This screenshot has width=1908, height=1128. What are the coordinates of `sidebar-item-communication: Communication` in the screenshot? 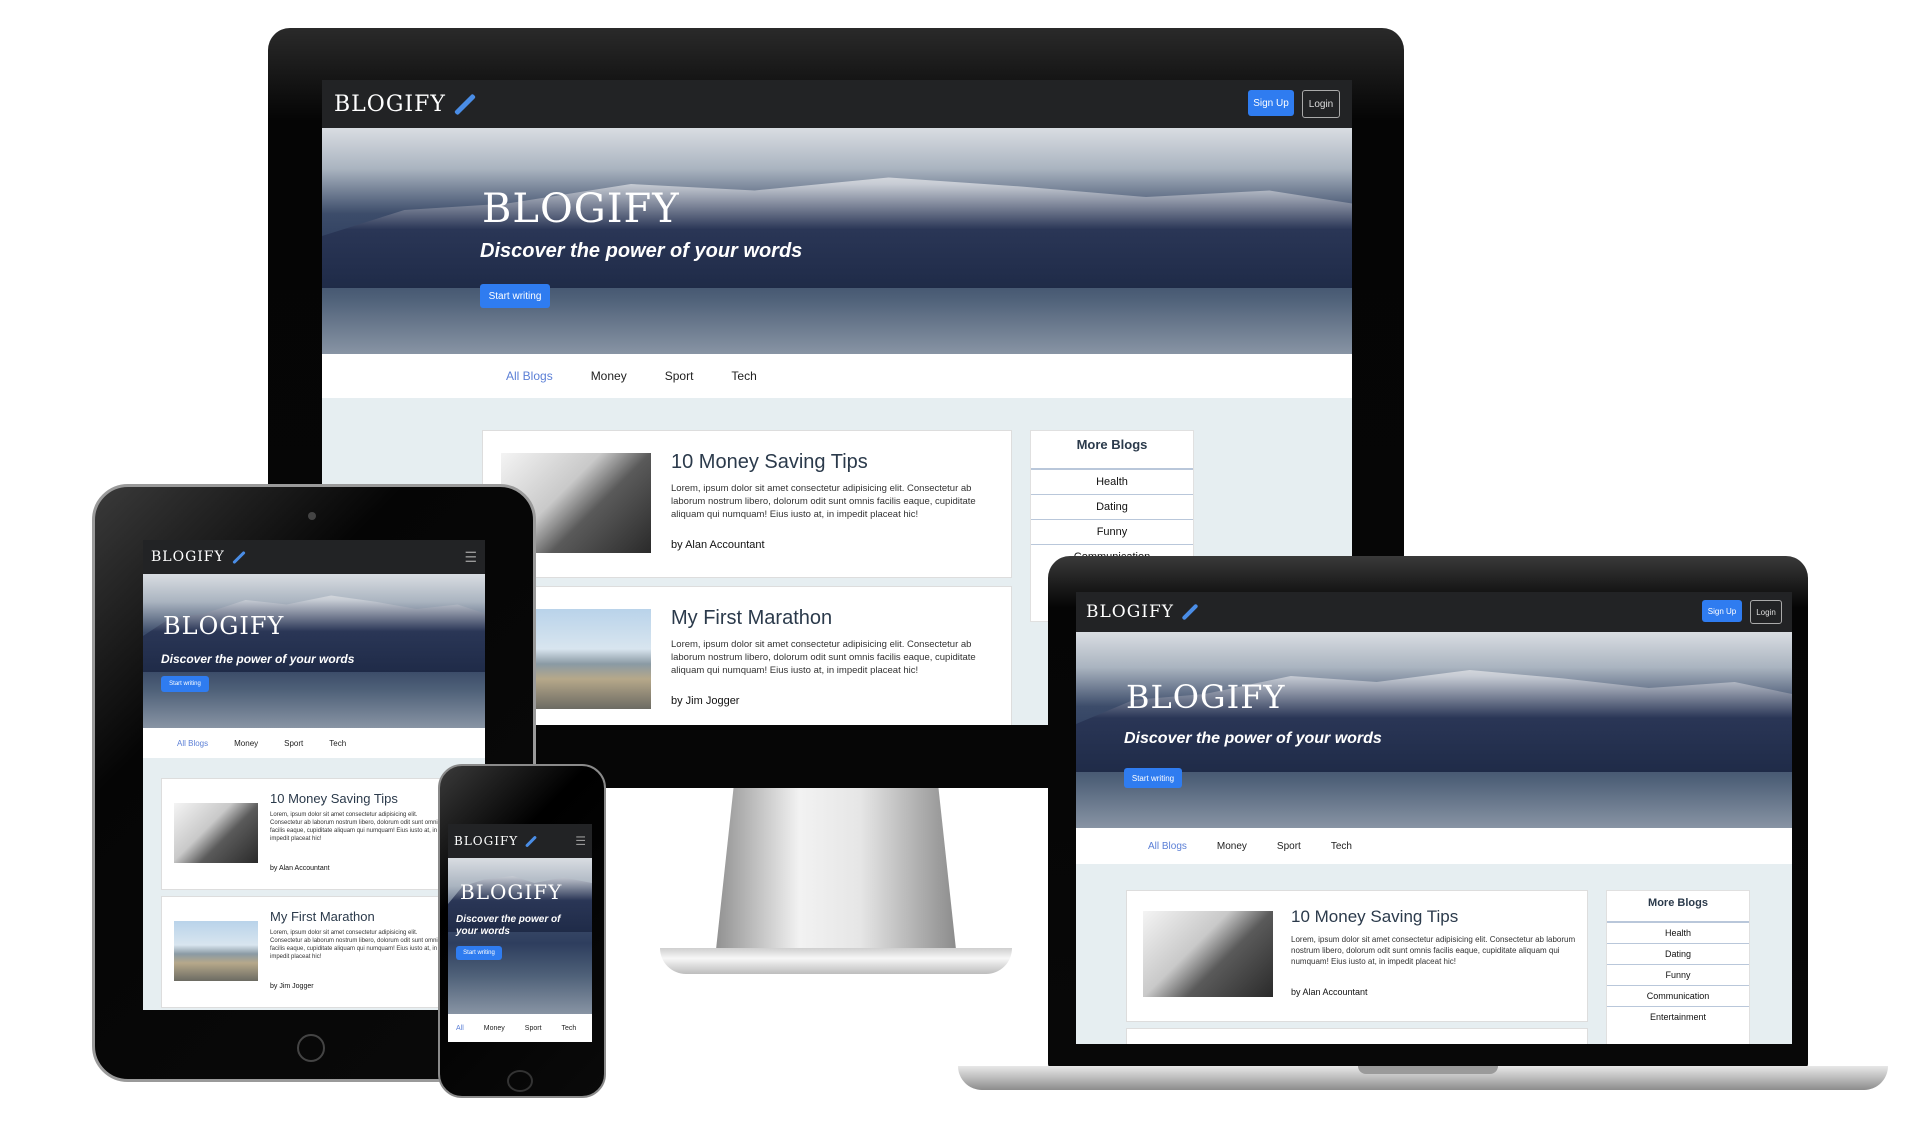 It's located at (1678, 995).